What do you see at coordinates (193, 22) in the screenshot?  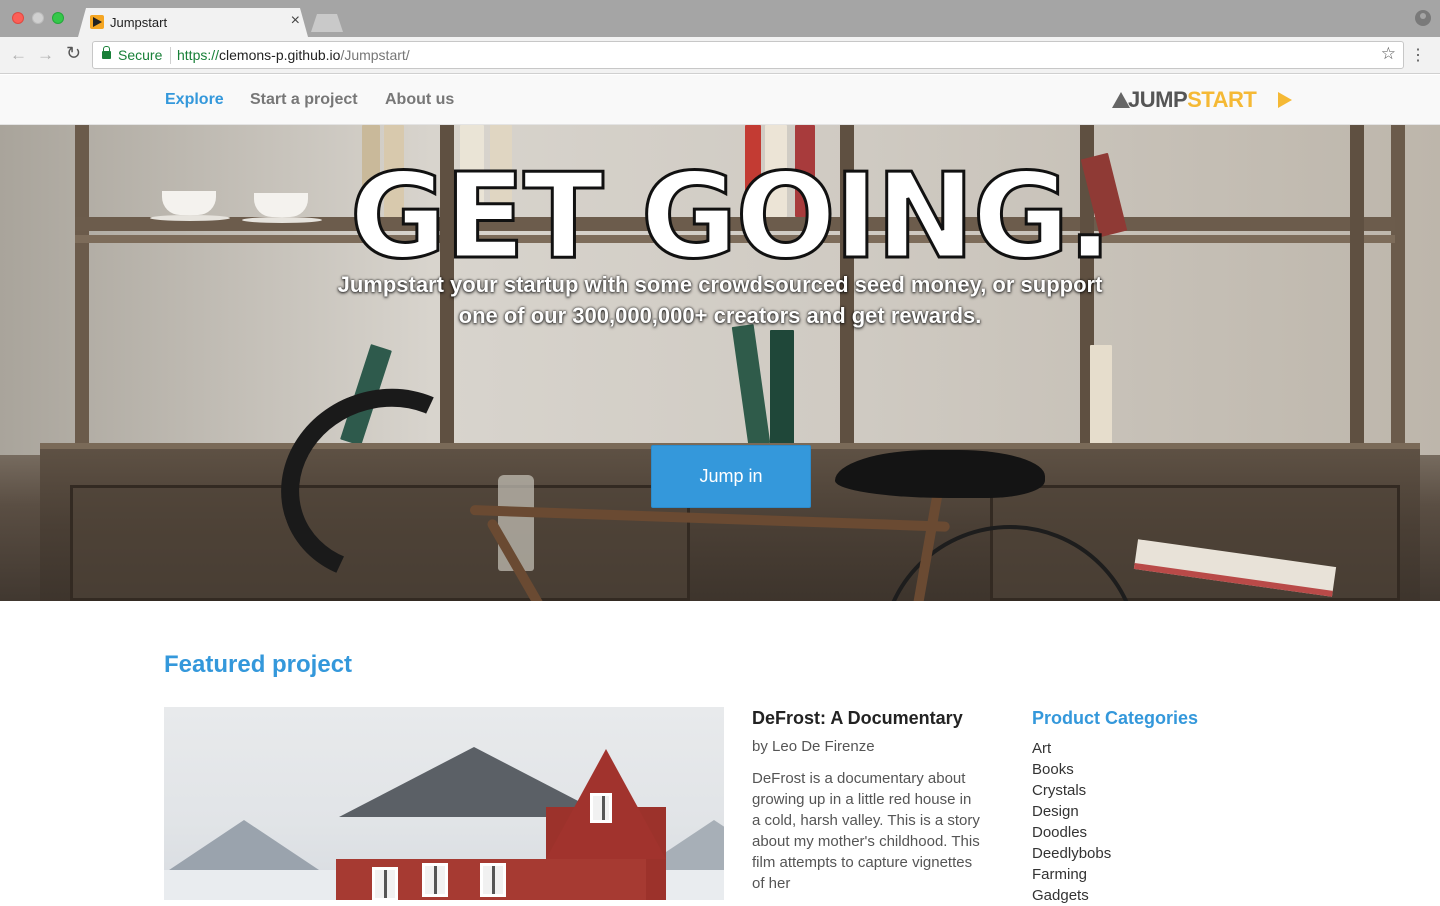 I see `browser-tab: Jumpstart ×` at bounding box center [193, 22].